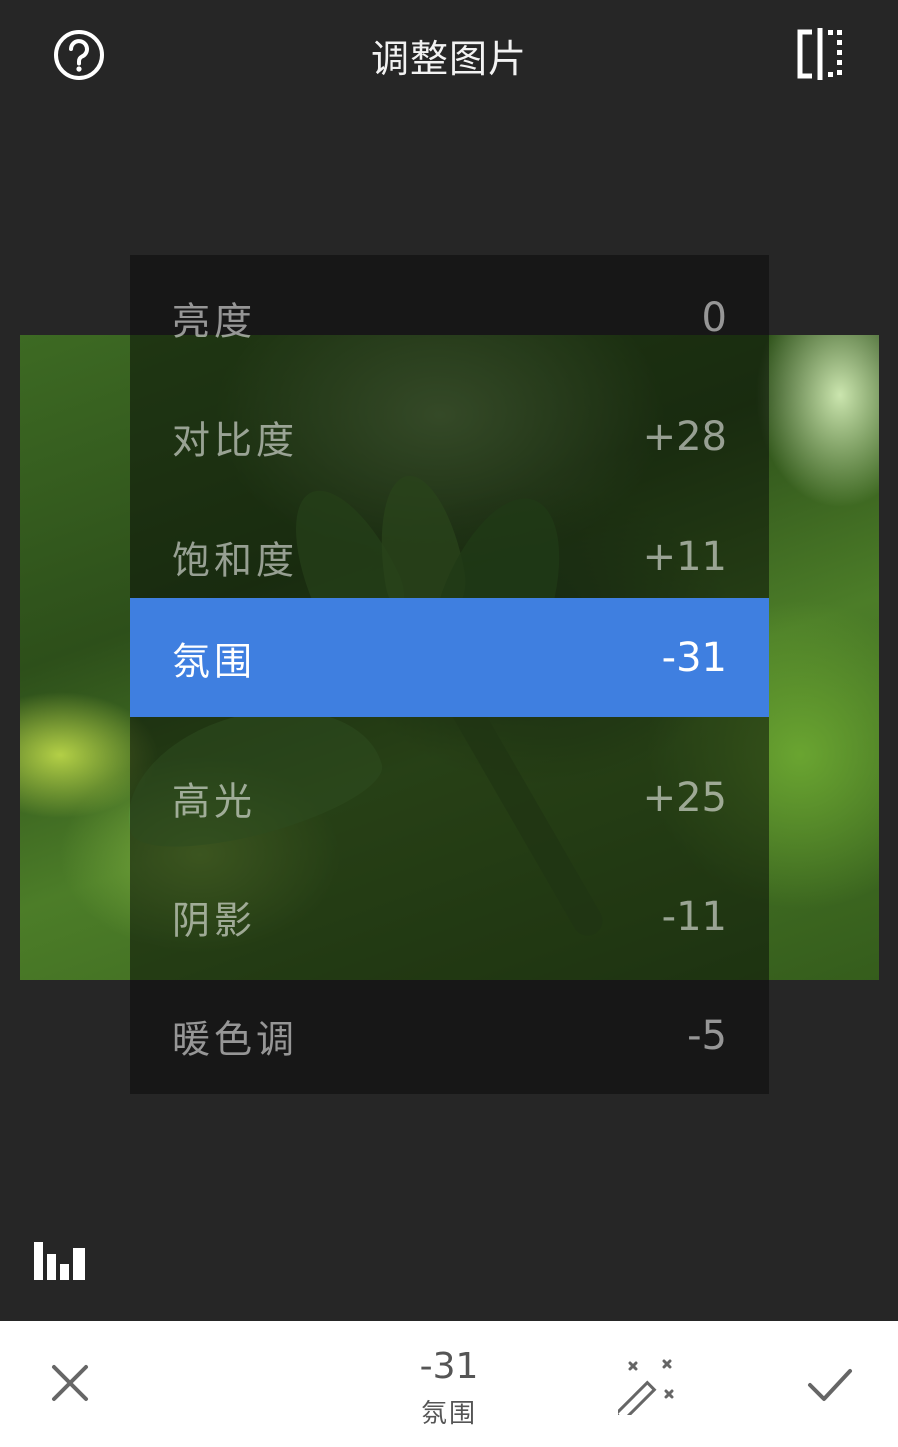  Describe the element at coordinates (214, 661) in the screenshot. I see `adjustment-label: 氛围` at that location.